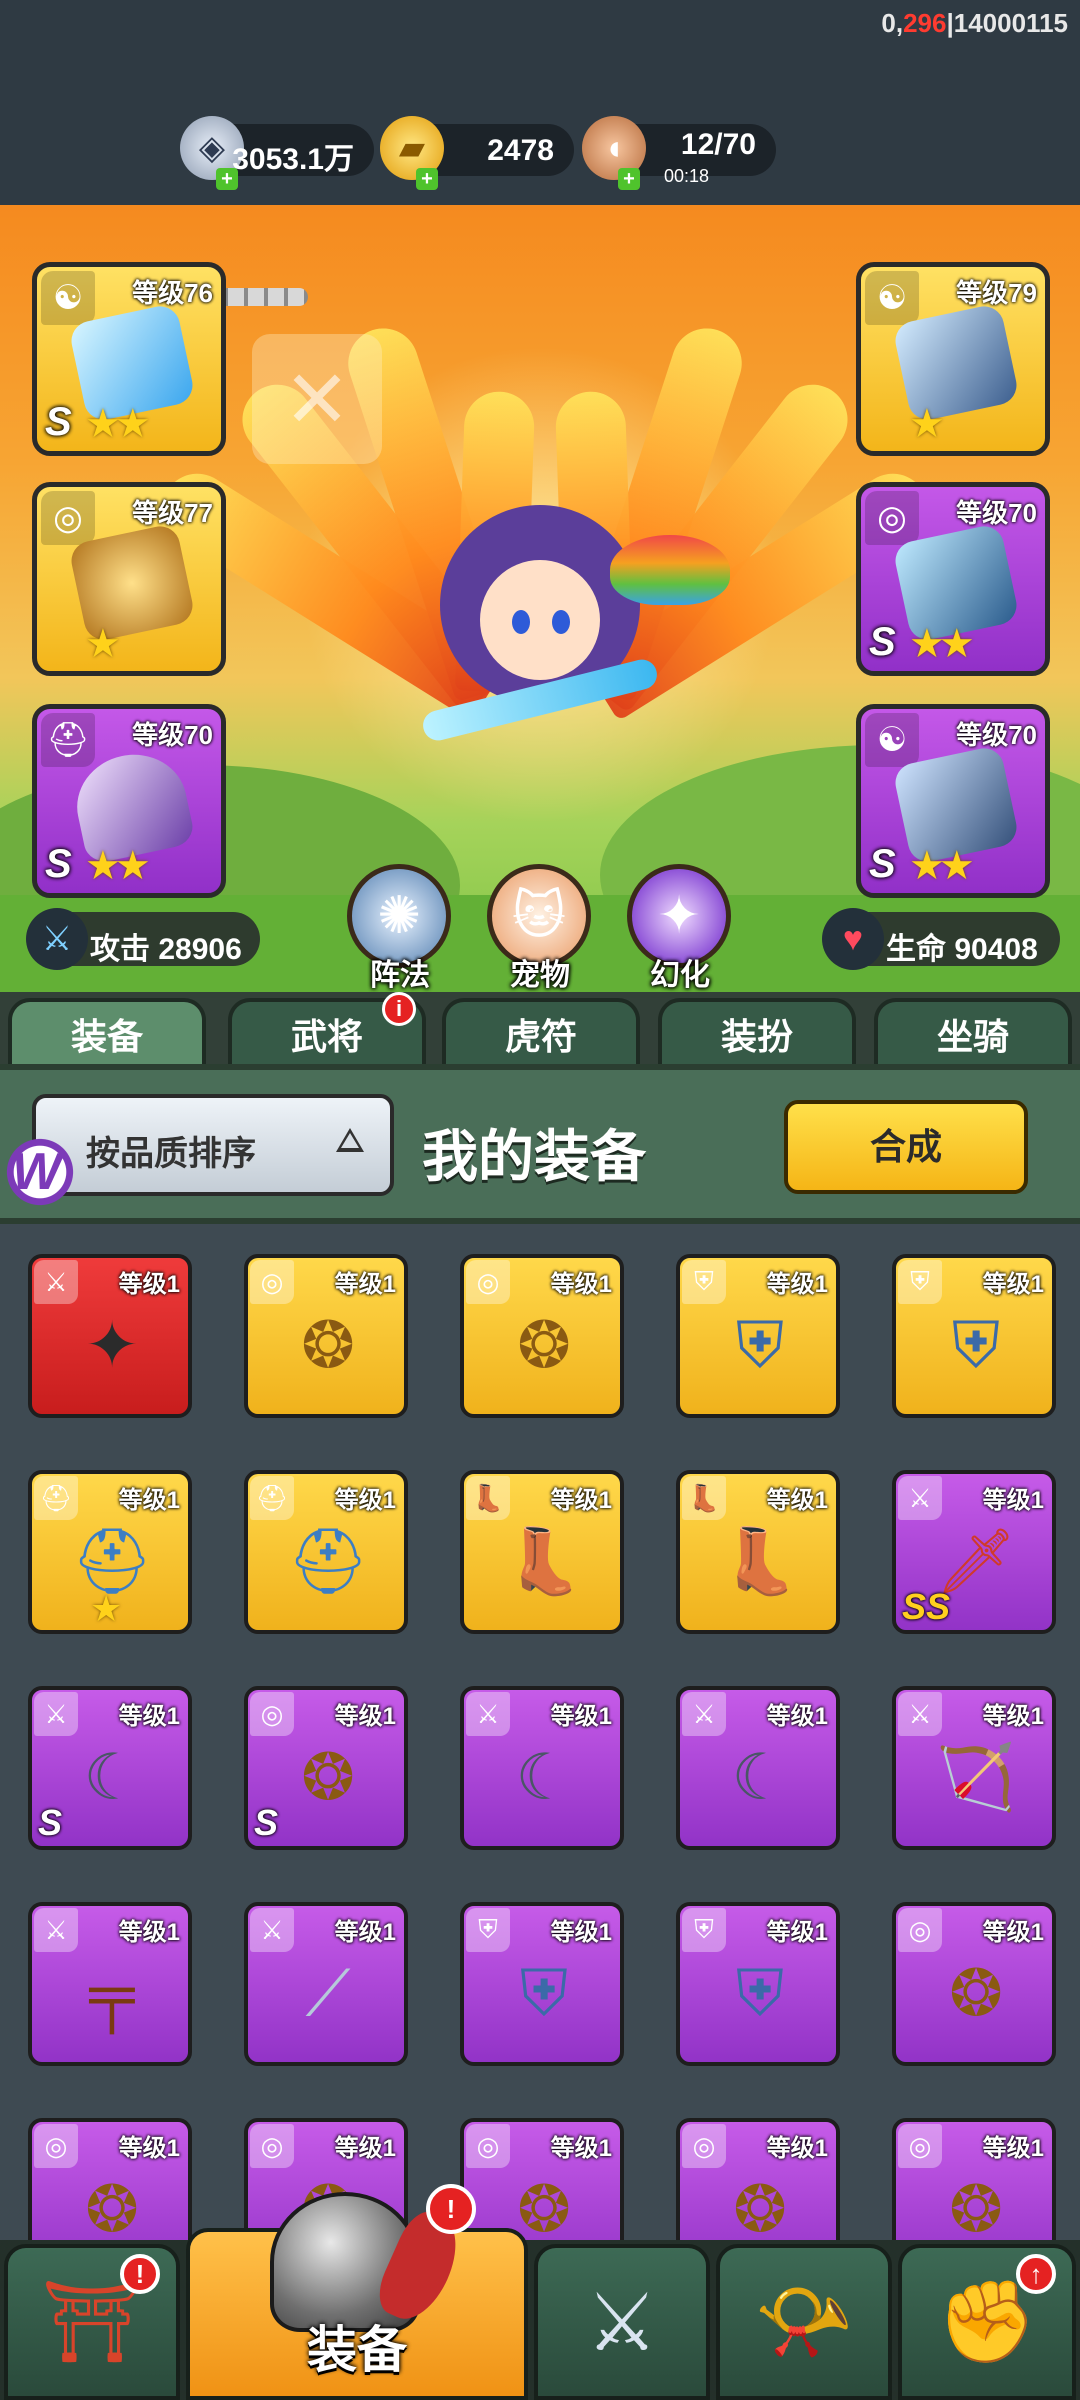 The width and height of the screenshot is (1080, 2400). I want to click on inventory-item: ◎ 等级1 ❂ S, so click(326, 1768).